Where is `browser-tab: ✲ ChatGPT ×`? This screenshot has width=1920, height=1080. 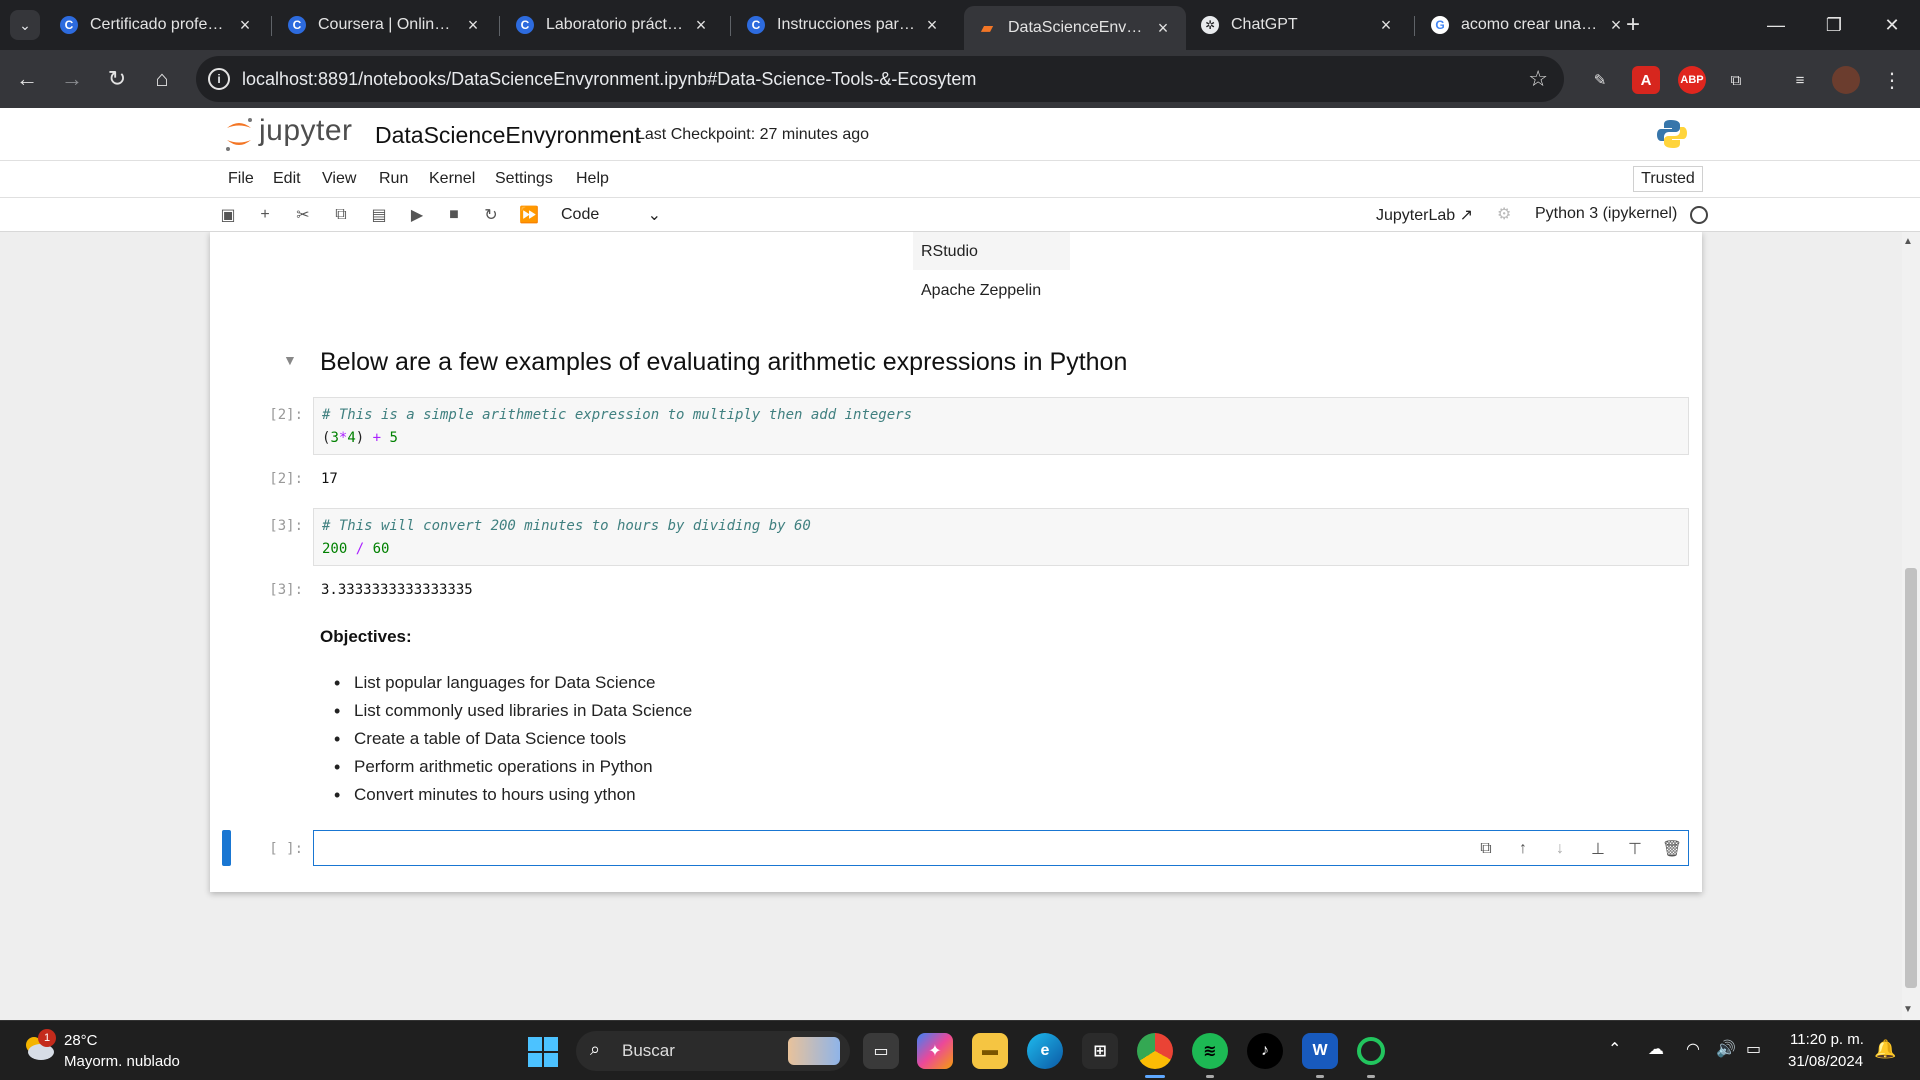 browser-tab: ✲ ChatGPT × is located at coordinates (1298, 25).